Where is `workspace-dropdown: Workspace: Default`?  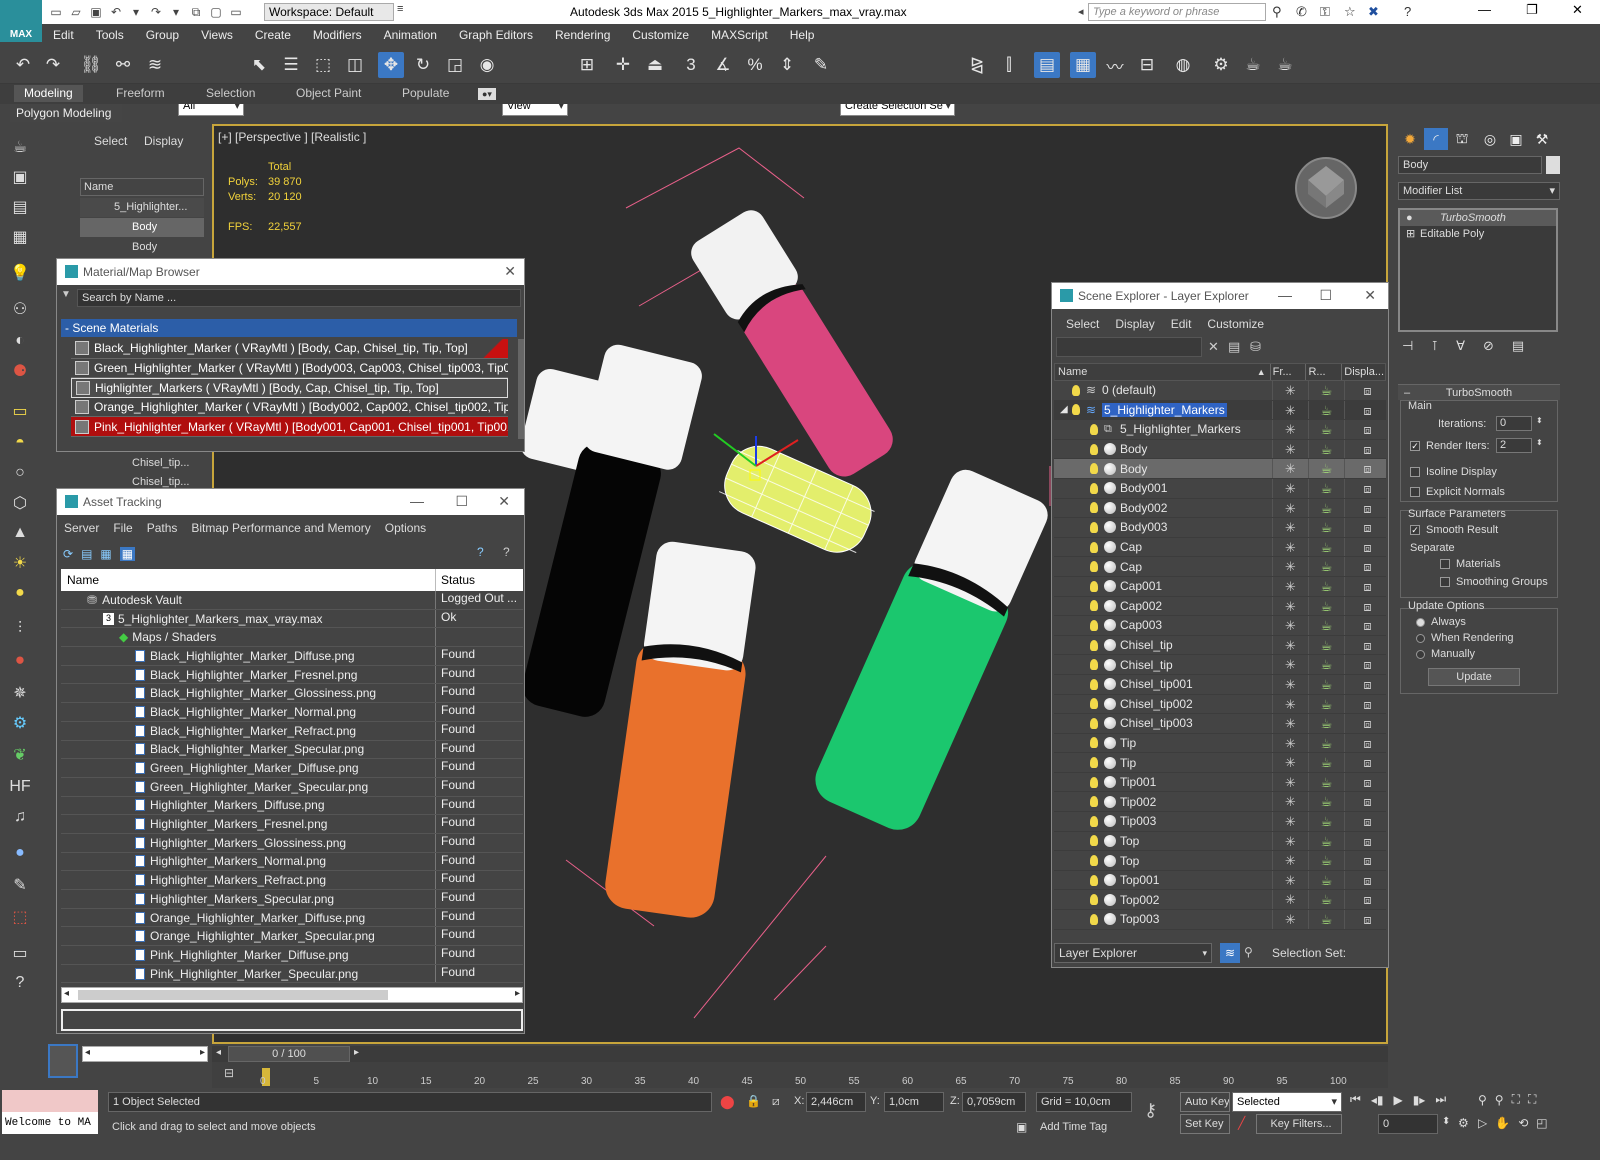 workspace-dropdown: Workspace: Default is located at coordinates (329, 12).